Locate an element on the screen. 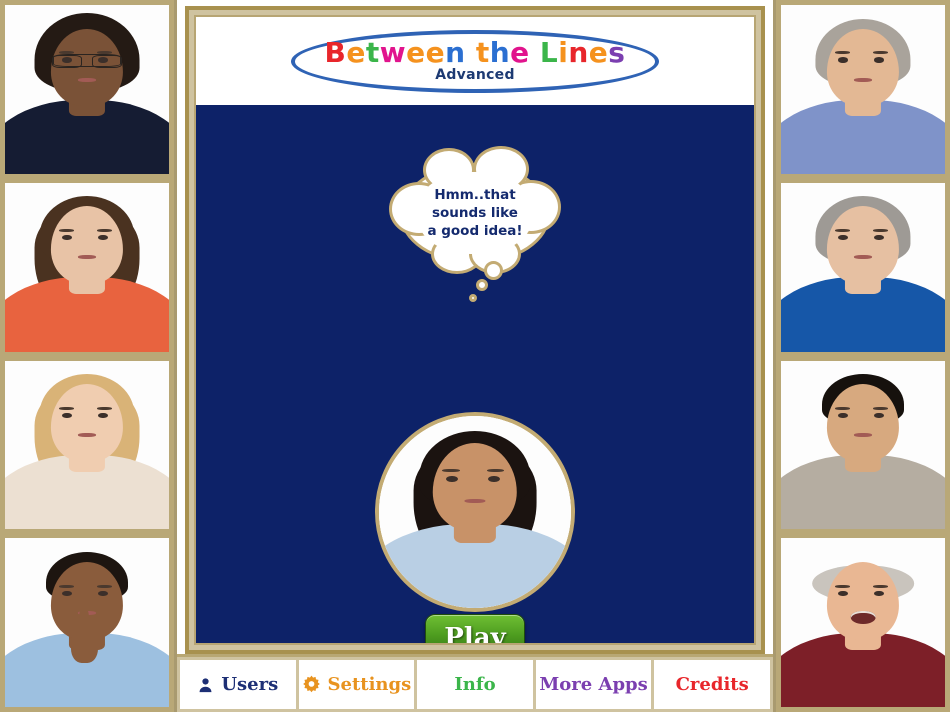 Image resolution: width=950 pixels, height=712 pixels. toolbar-item-label: More Apps is located at coordinates (593, 684).